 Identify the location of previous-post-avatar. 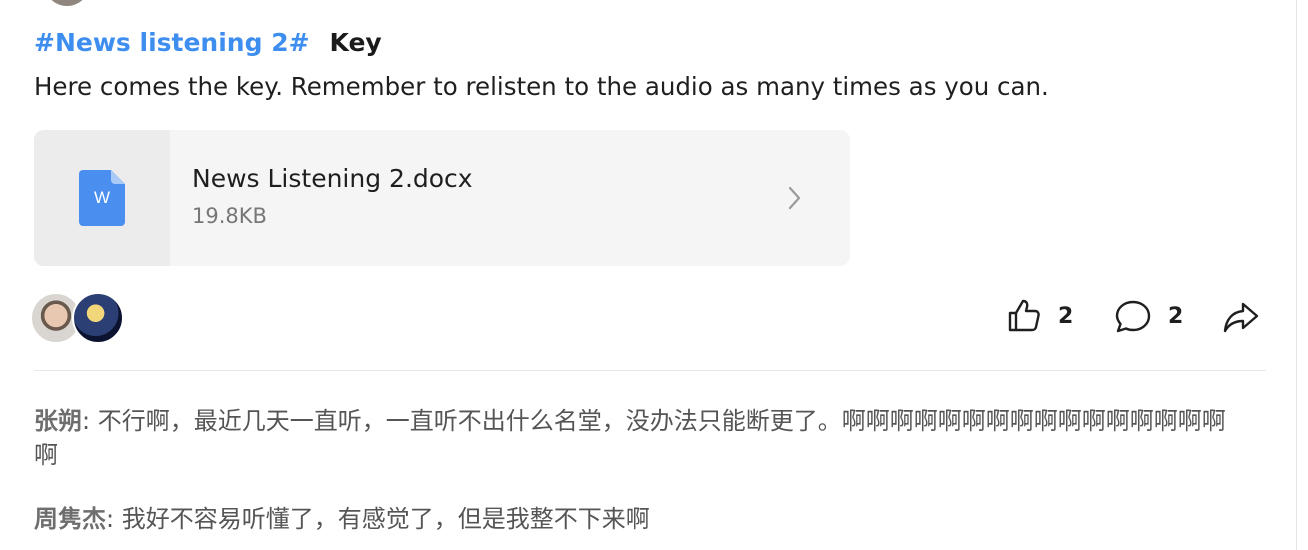
(67, 3).